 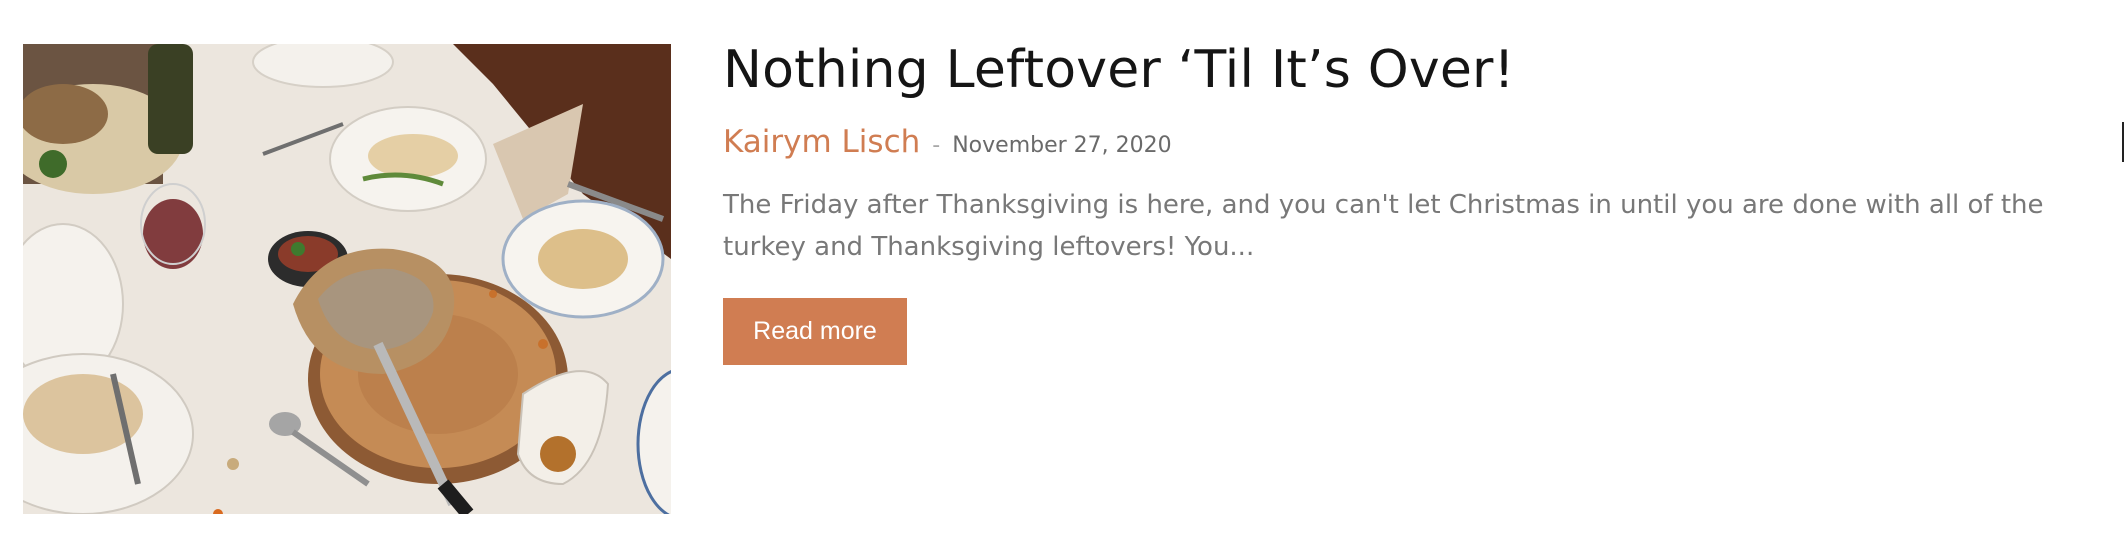 I want to click on read-more-button: Read more, so click(x=815, y=331).